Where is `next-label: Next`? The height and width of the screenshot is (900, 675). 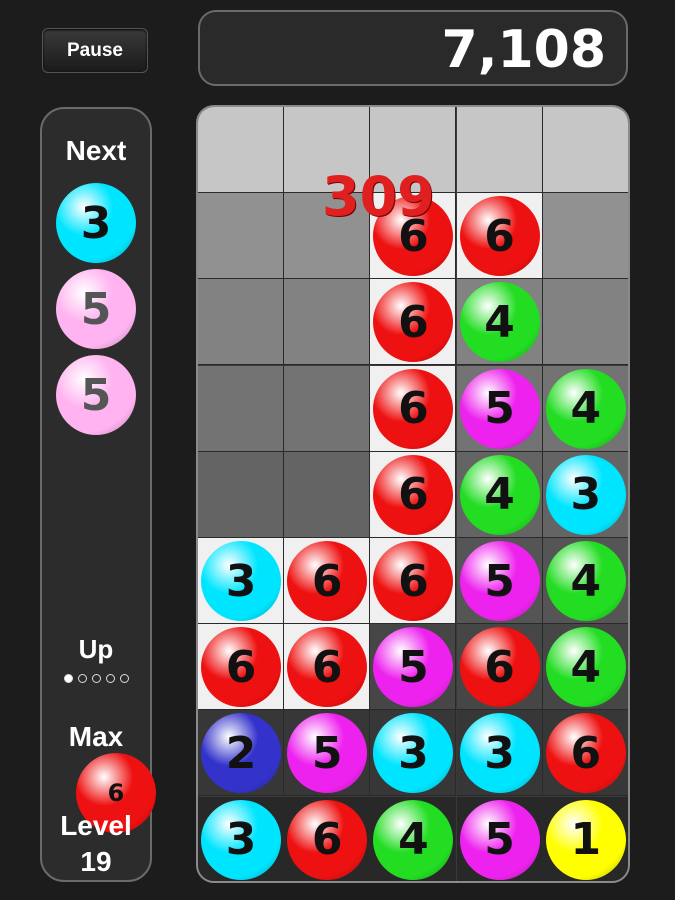 next-label: Next is located at coordinates (96, 150).